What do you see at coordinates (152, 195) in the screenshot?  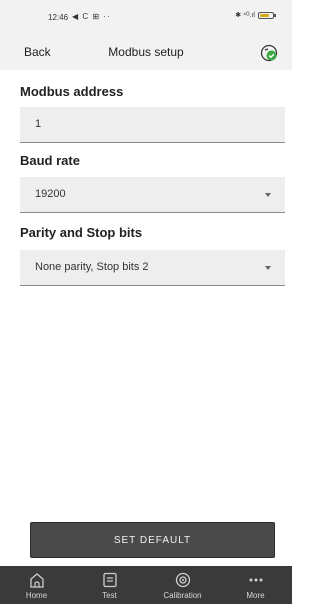 I see `baud-rate-select: 19200` at bounding box center [152, 195].